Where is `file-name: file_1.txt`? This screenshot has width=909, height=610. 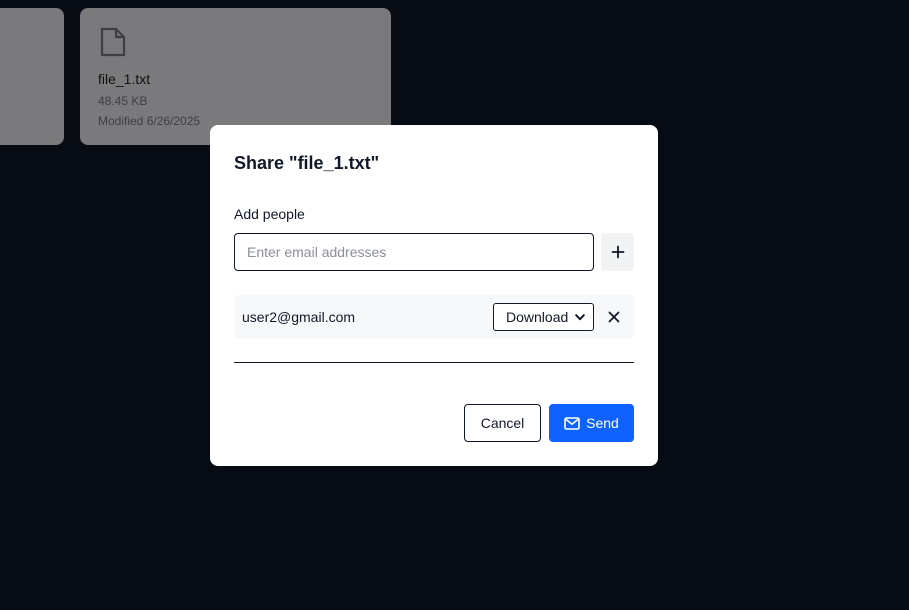 file-name: file_1.txt is located at coordinates (124, 79).